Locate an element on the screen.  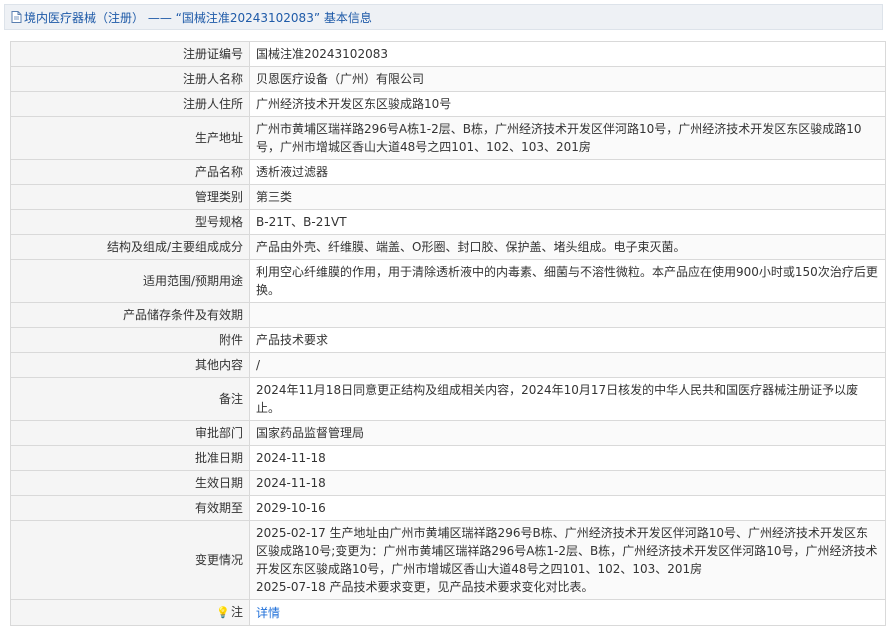
row-label: 生效日期 is located at coordinates (130, 483).